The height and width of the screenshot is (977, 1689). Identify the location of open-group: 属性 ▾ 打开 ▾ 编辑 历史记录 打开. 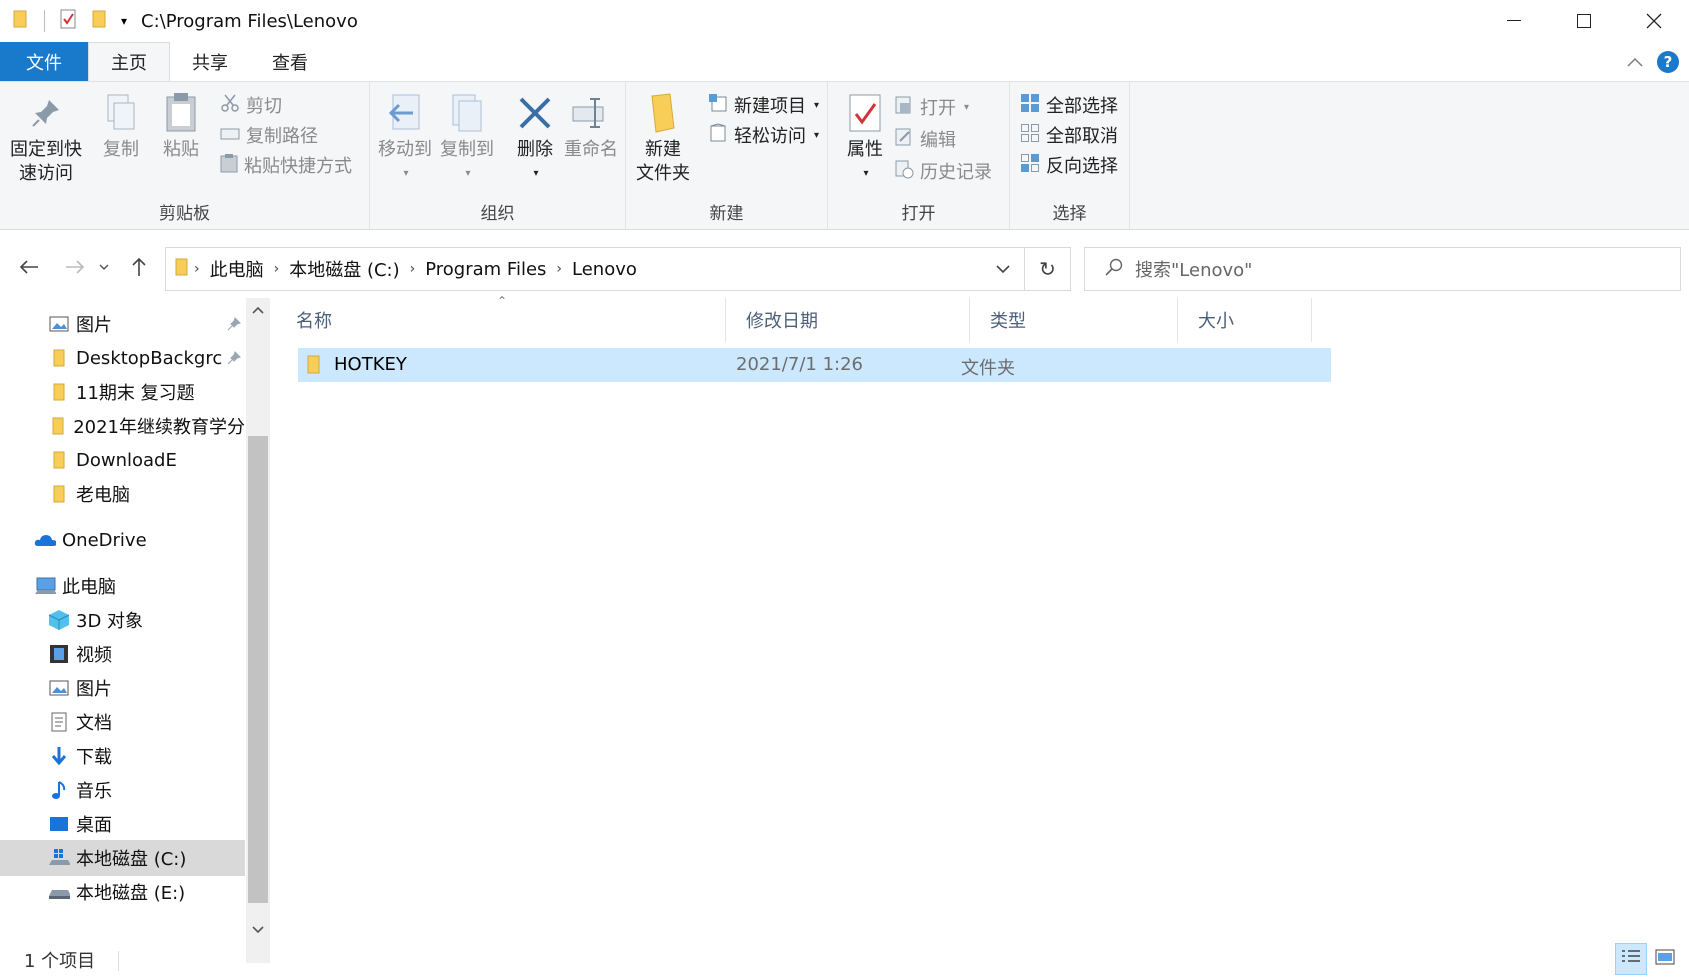
(919, 156).